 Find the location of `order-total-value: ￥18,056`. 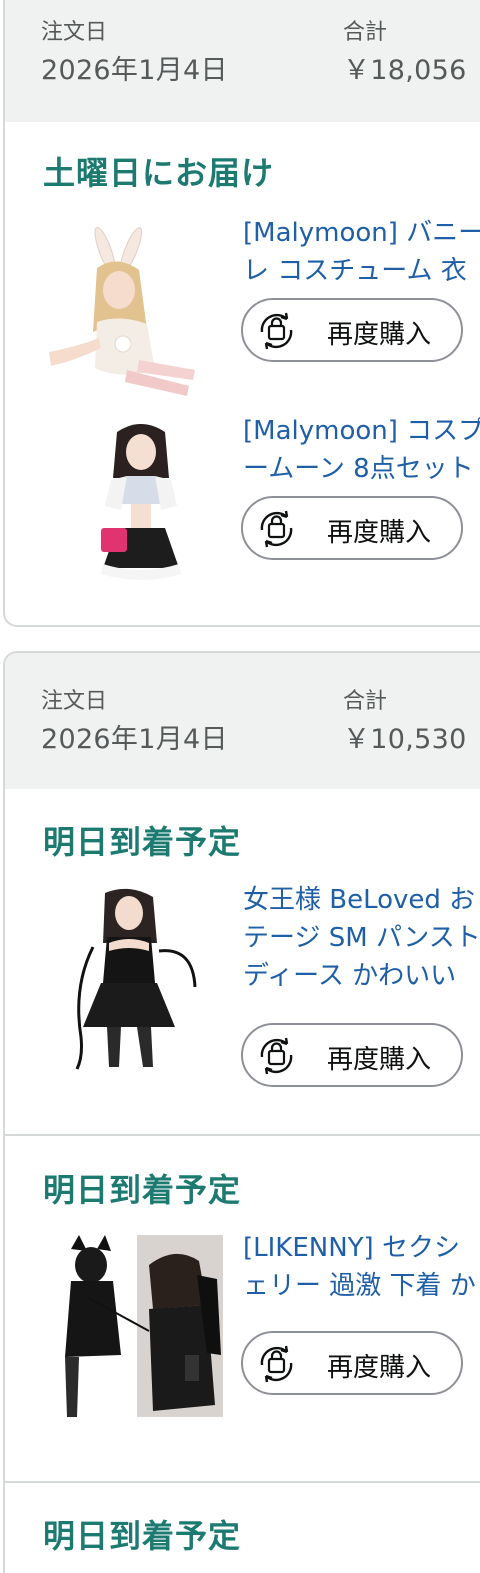

order-total-value: ￥18,056 is located at coordinates (405, 70).